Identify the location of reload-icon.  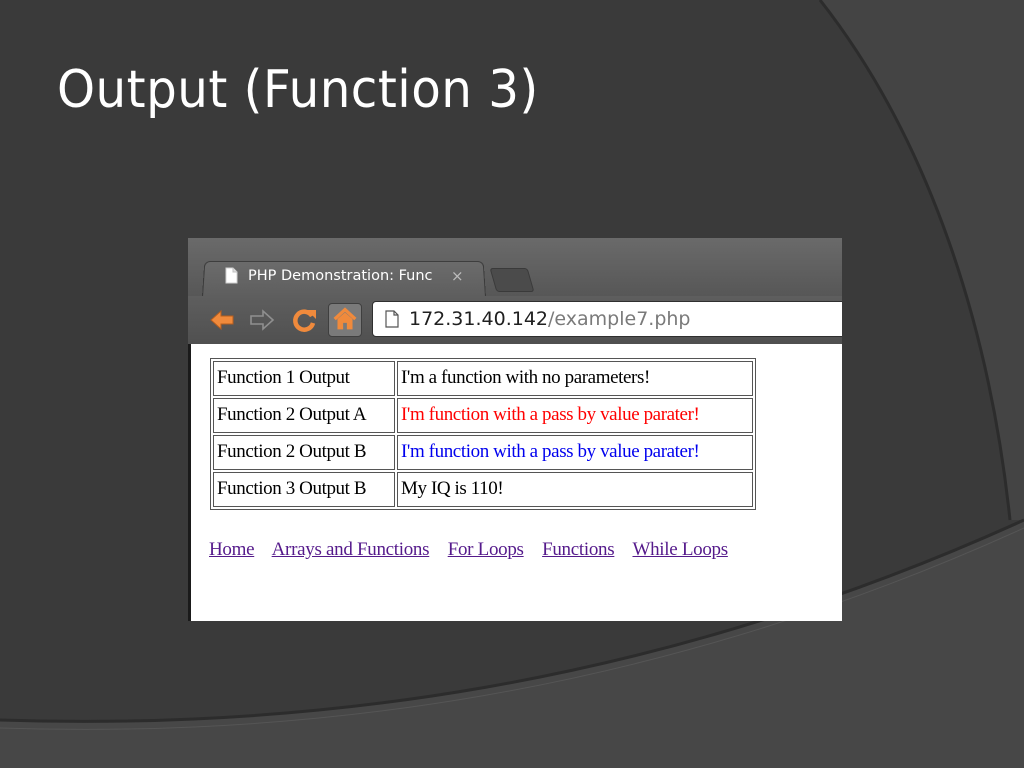
(305, 320).